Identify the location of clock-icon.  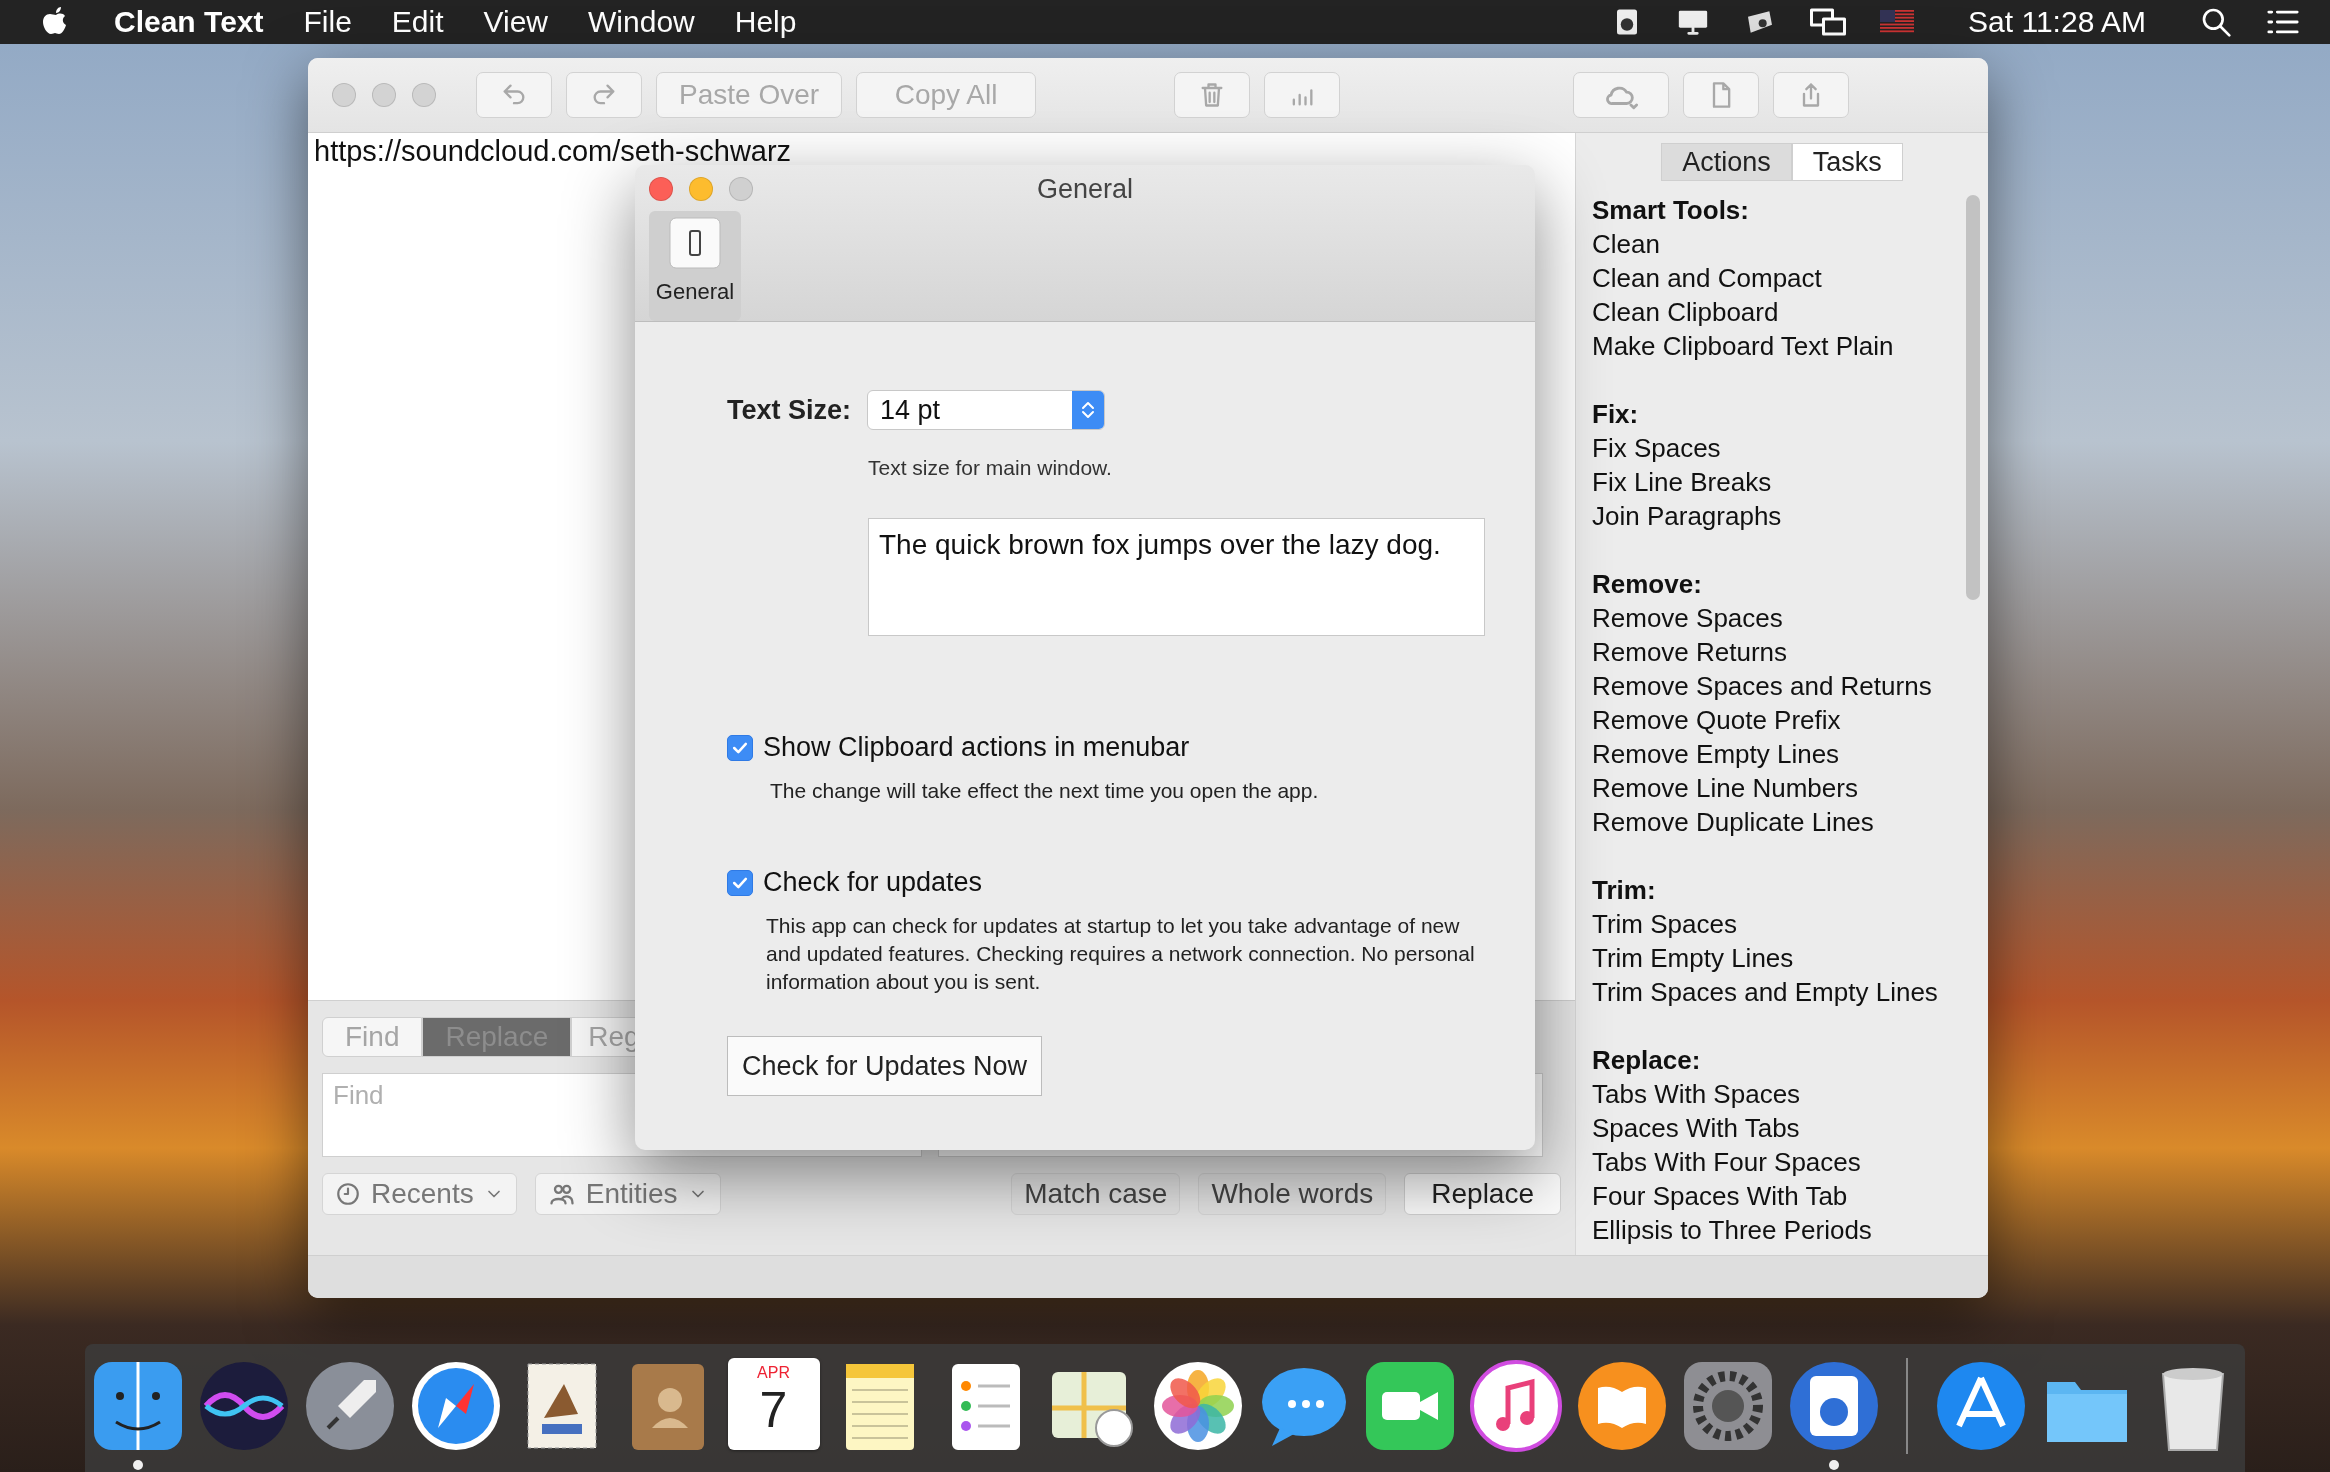
(348, 1194).